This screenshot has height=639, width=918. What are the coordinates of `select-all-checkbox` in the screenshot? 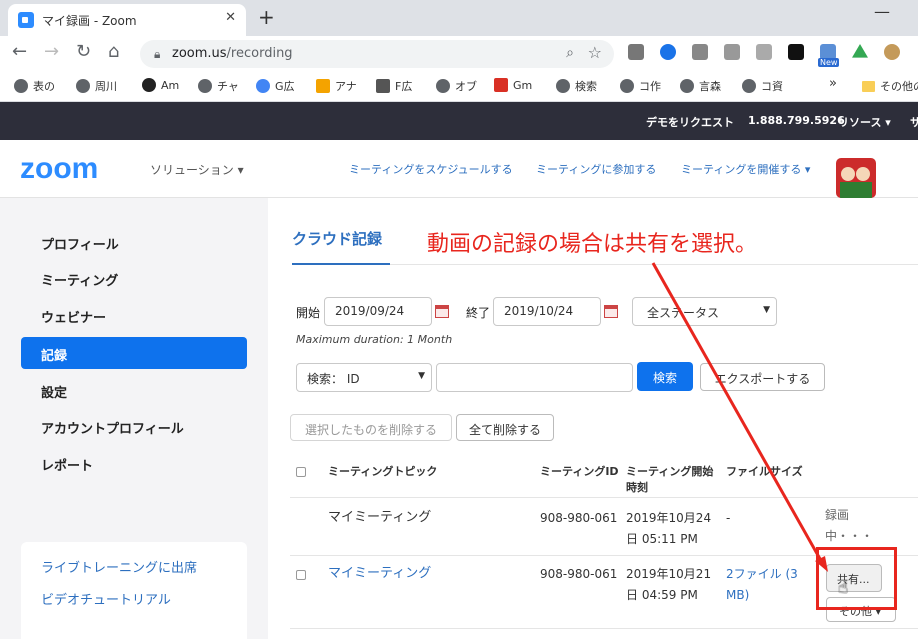 It's located at (301, 472).